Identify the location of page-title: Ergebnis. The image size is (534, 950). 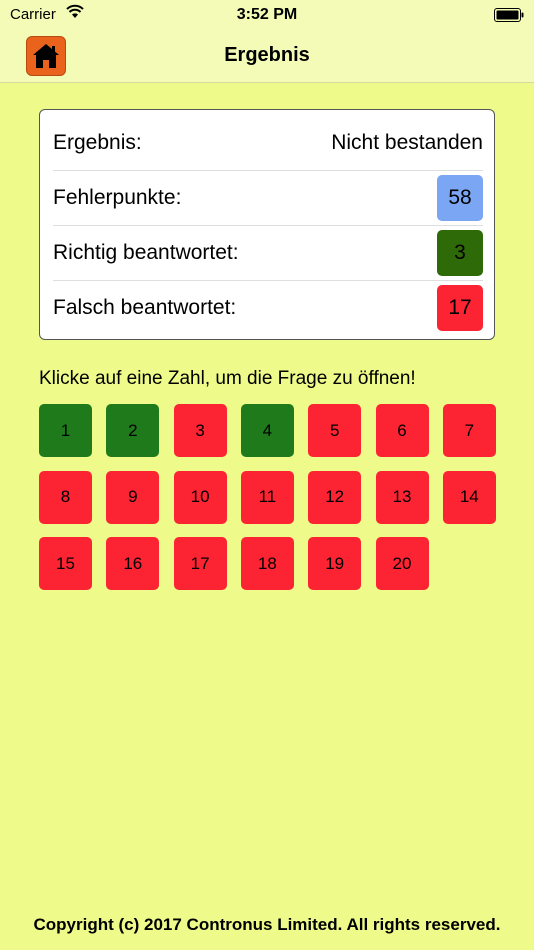
(267, 55).